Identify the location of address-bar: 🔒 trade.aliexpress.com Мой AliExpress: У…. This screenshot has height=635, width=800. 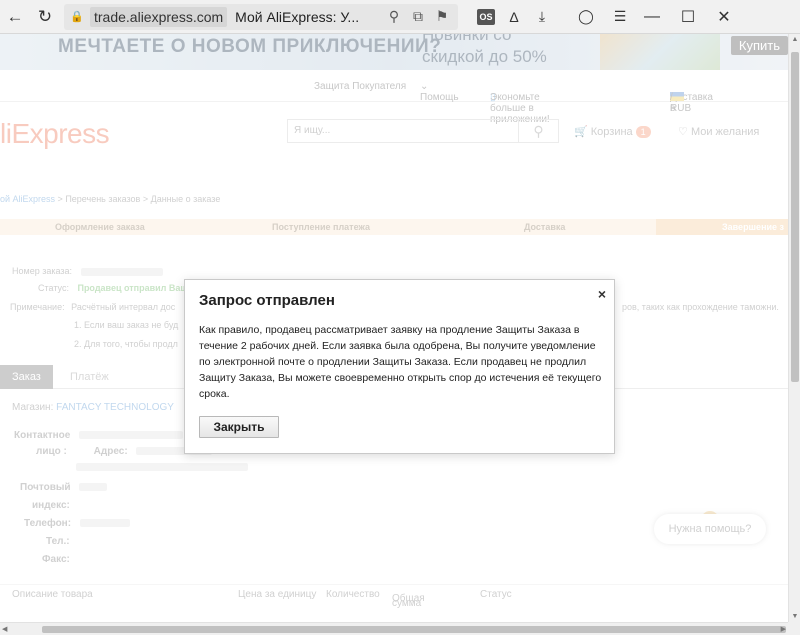
(261, 16).